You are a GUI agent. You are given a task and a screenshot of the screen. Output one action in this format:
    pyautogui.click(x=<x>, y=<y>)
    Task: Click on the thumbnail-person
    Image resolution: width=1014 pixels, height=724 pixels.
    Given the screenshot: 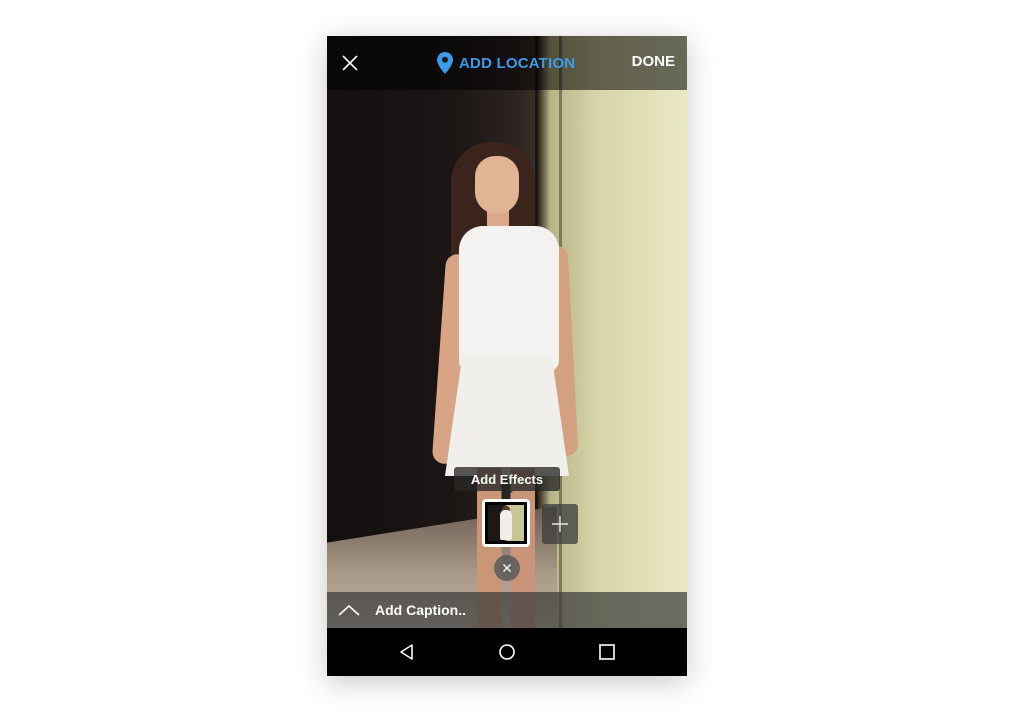 What is the action you would take?
    pyautogui.click(x=506, y=525)
    